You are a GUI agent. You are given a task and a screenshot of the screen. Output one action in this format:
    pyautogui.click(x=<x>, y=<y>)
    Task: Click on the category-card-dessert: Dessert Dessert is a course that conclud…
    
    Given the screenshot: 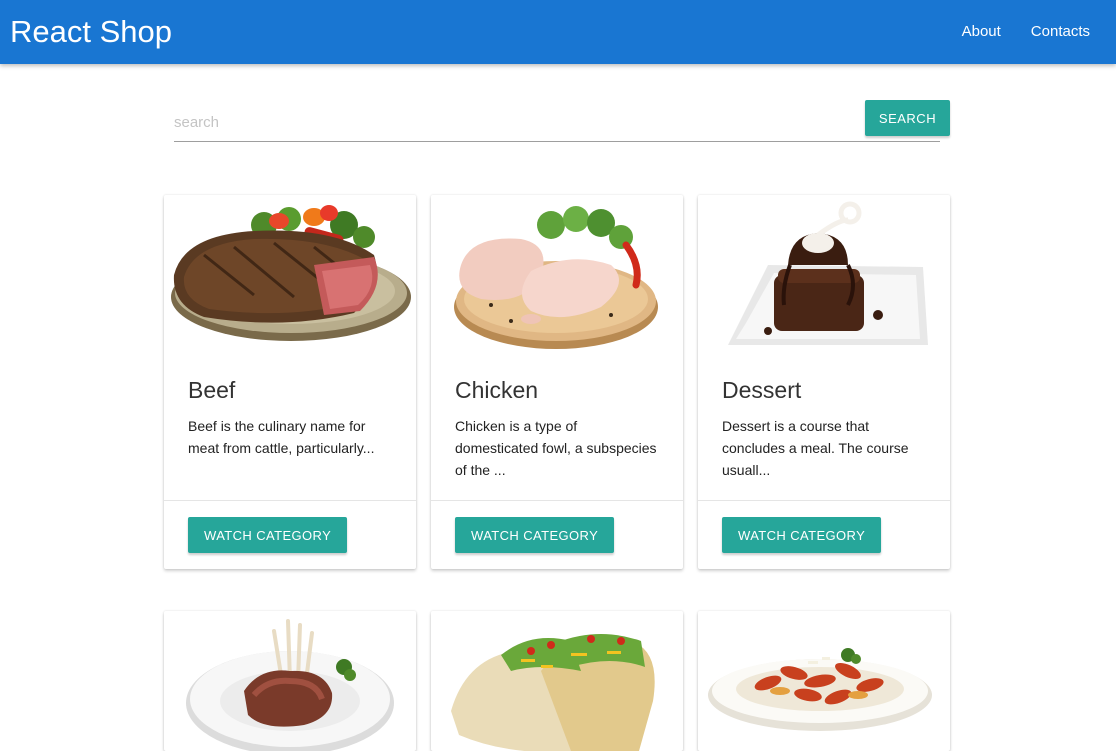 What is the action you would take?
    pyautogui.click(x=824, y=382)
    